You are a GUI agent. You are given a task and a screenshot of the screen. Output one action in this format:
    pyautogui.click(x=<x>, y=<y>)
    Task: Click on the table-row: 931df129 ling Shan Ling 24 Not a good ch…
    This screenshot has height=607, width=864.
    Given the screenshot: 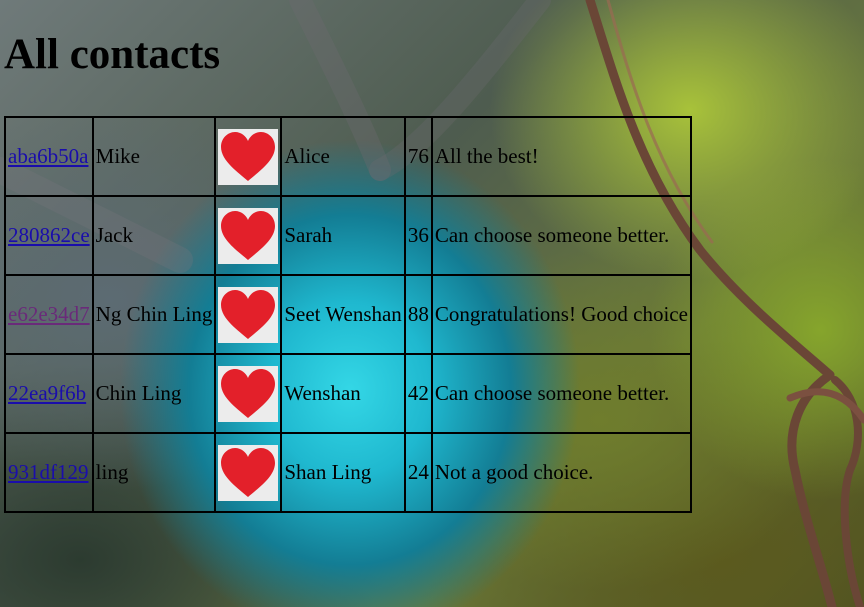 What is the action you would take?
    pyautogui.click(x=348, y=472)
    